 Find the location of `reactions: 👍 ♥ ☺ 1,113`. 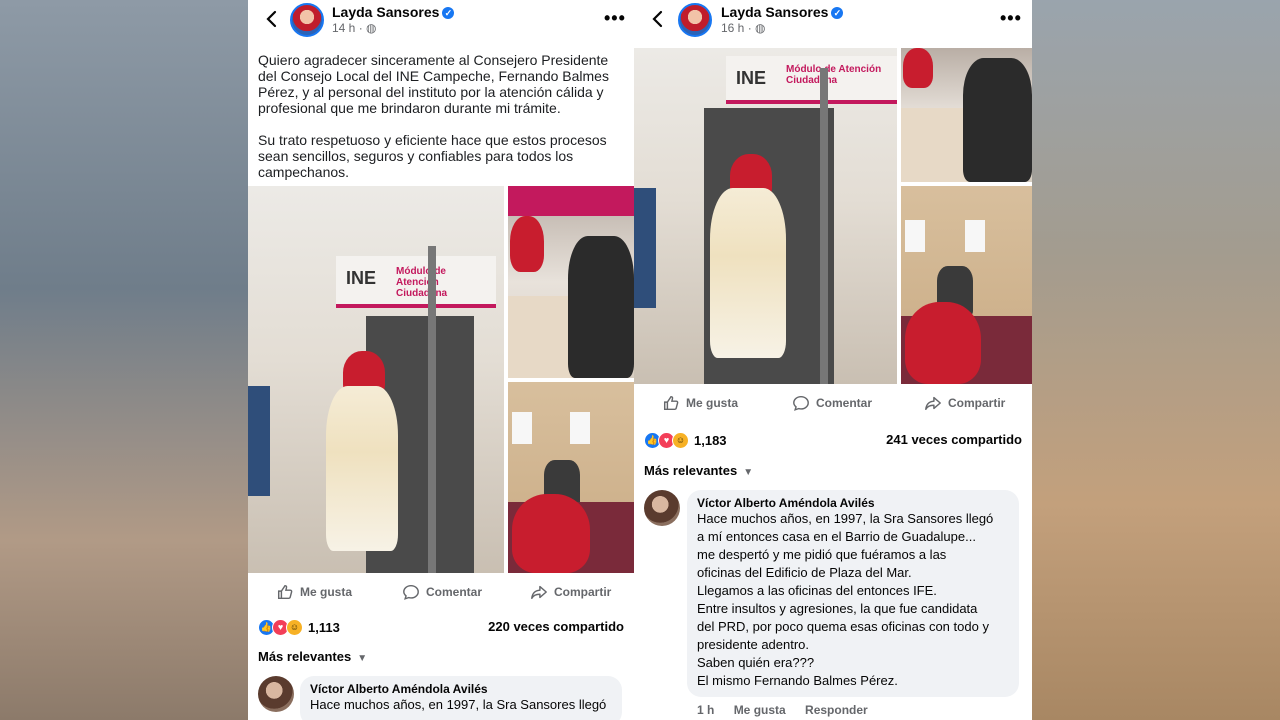

reactions: 👍 ♥ ☺ 1,113 is located at coordinates (299, 627).